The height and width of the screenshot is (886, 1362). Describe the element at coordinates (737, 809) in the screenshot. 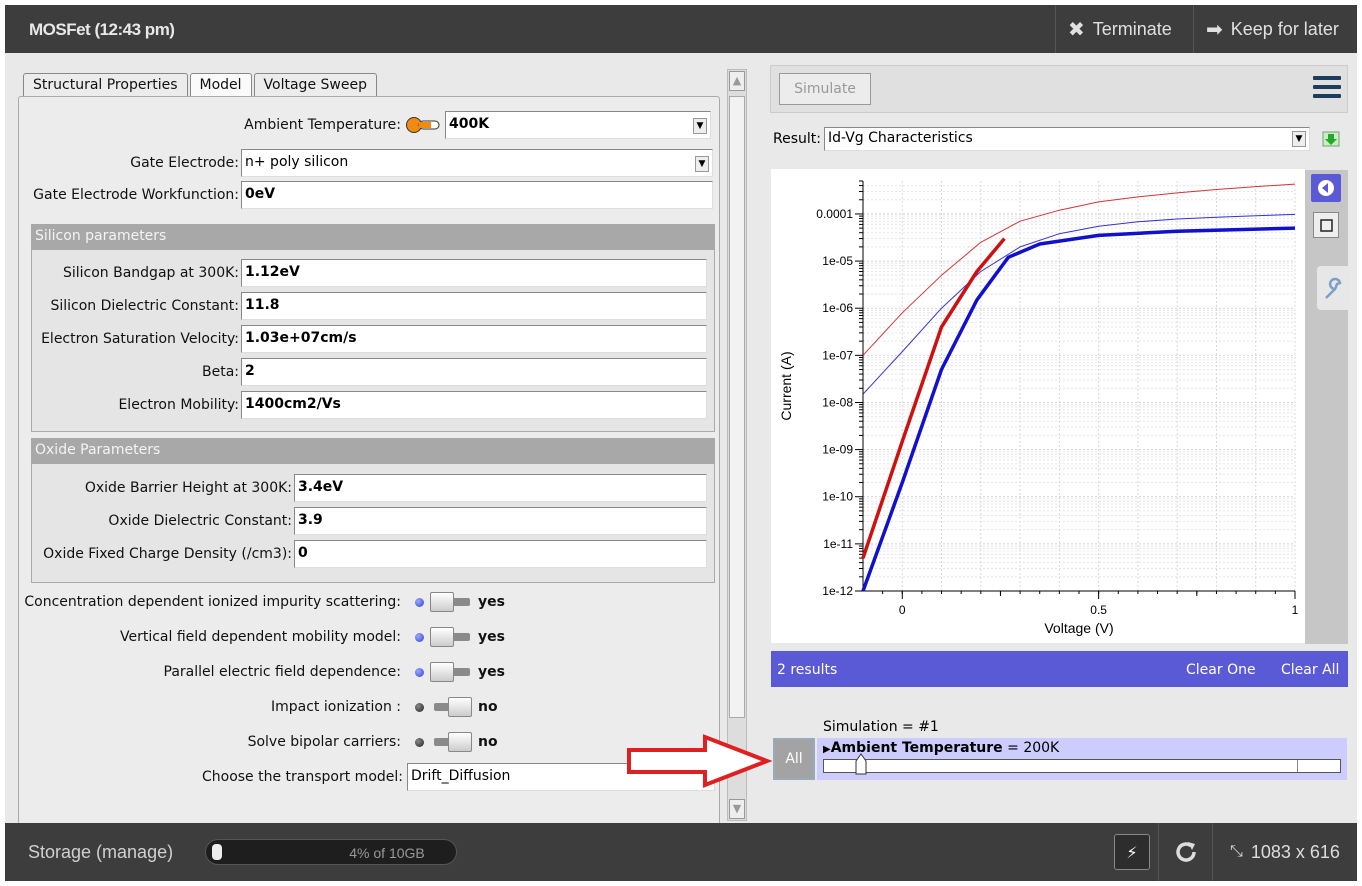

I see `scroll-down-arrow-icon: ▼` at that location.